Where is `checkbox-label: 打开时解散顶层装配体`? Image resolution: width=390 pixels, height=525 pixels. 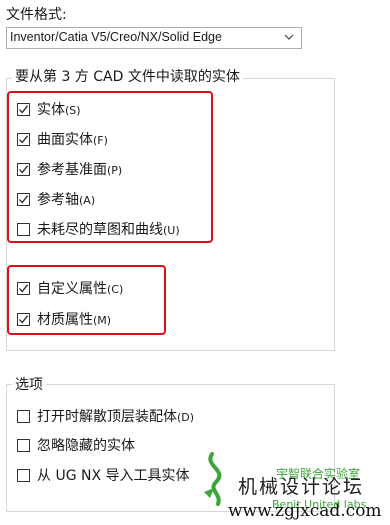 checkbox-label: 打开时解散顶层装配体 is located at coordinates (107, 417).